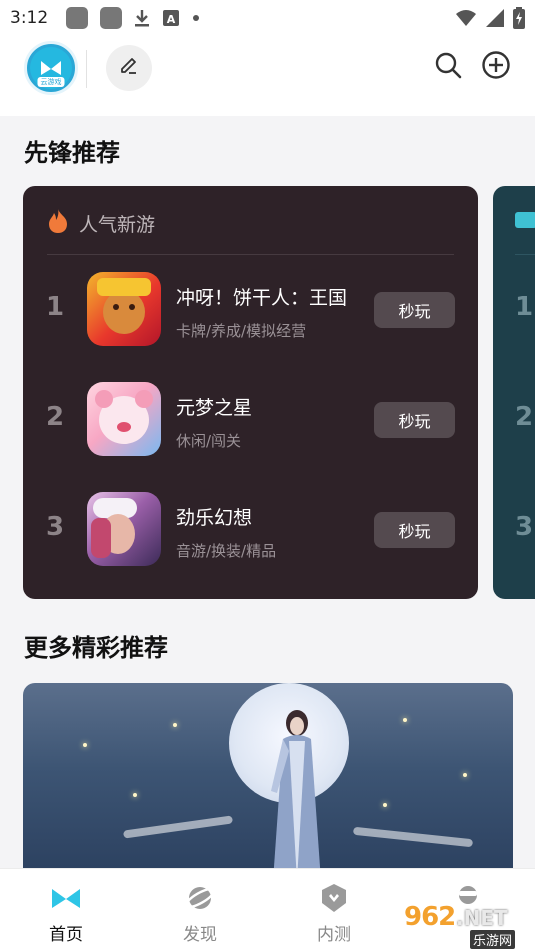 This screenshot has height=952, width=535. I want to click on game-icon-jinle, so click(124, 529).